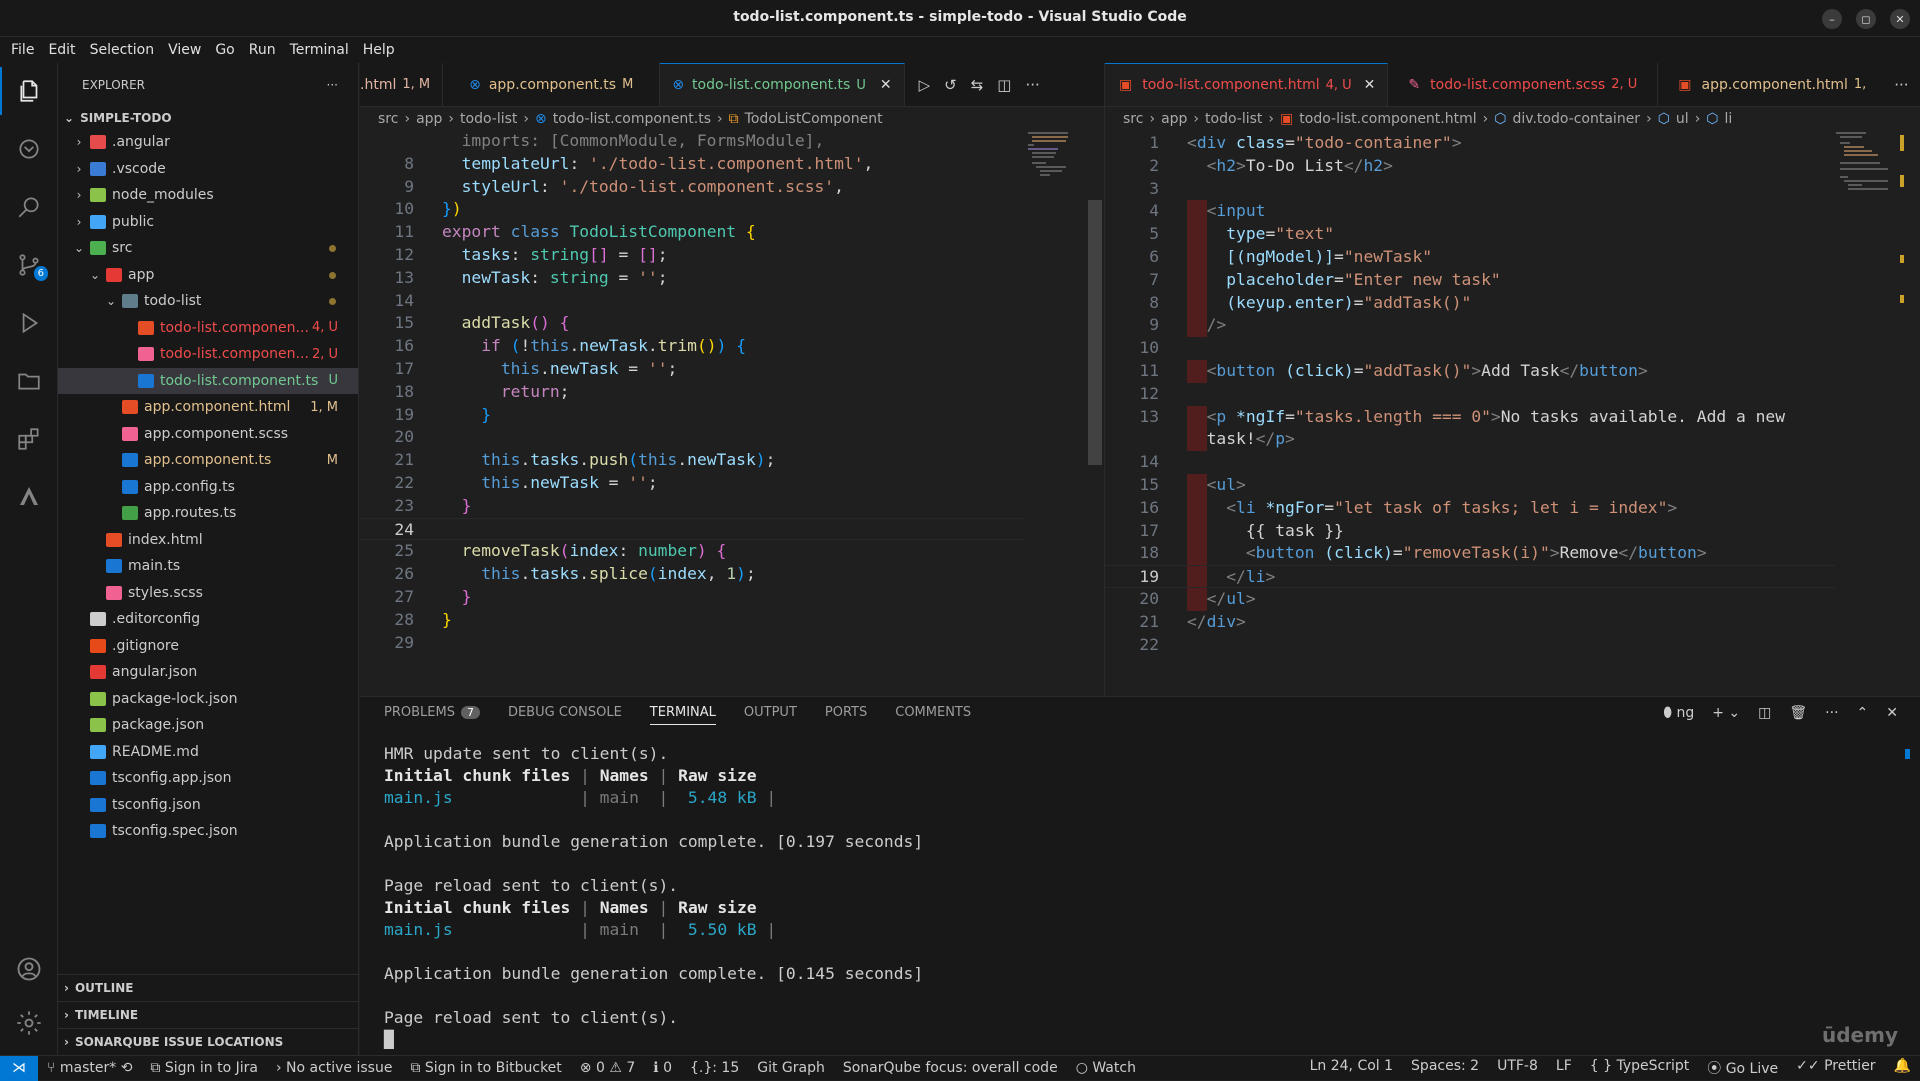 The image size is (1920, 1081). What do you see at coordinates (1095, 332) in the screenshot?
I see `left-scrollbar-thumb` at bounding box center [1095, 332].